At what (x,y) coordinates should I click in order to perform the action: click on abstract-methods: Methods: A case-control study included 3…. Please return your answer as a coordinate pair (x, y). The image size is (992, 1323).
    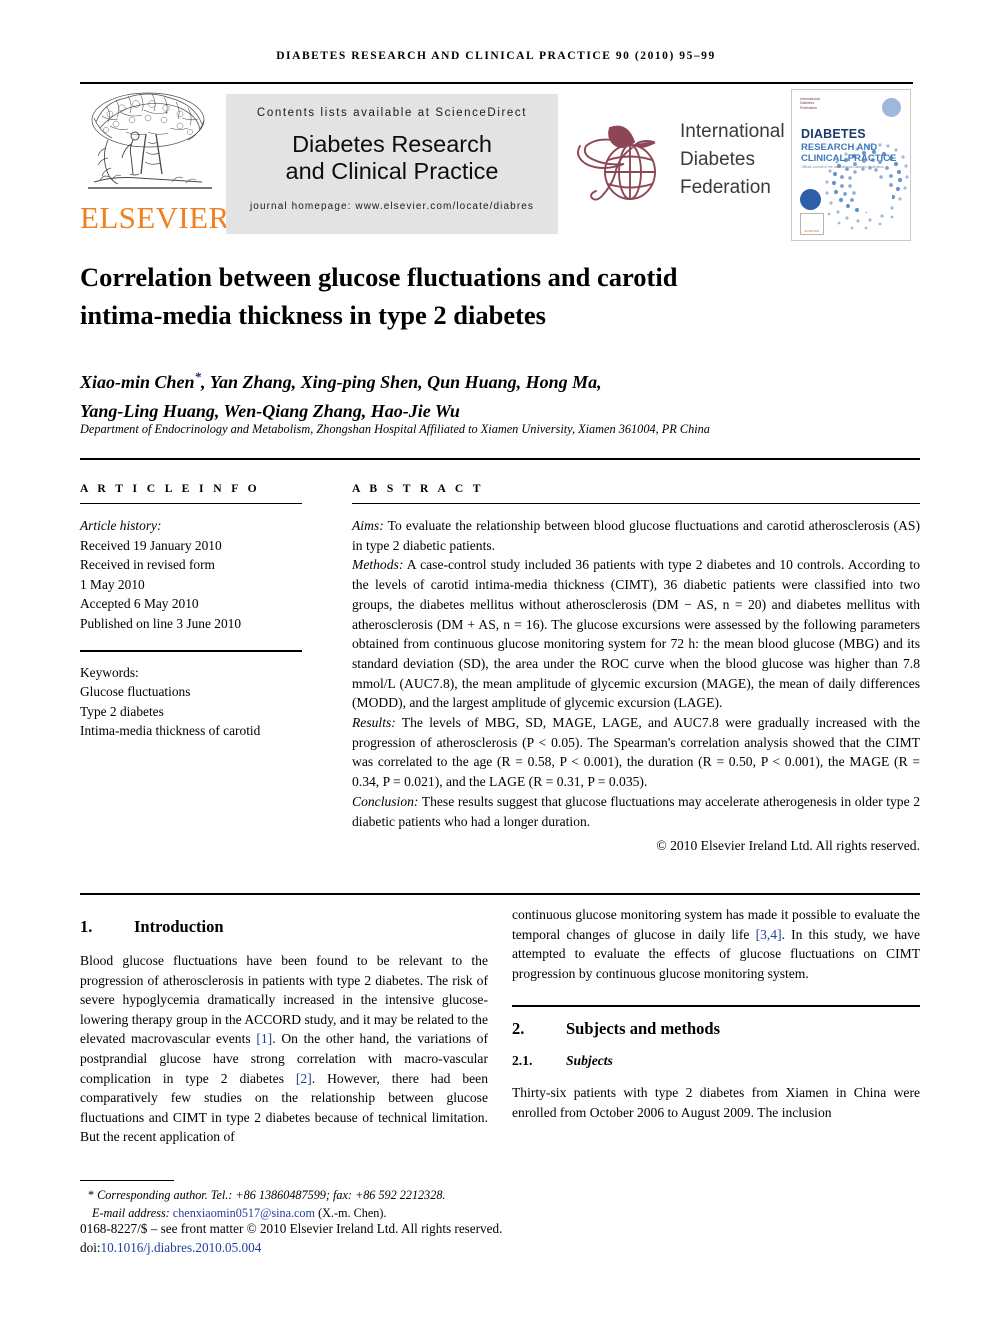
    Looking at the image, I should click on (636, 634).